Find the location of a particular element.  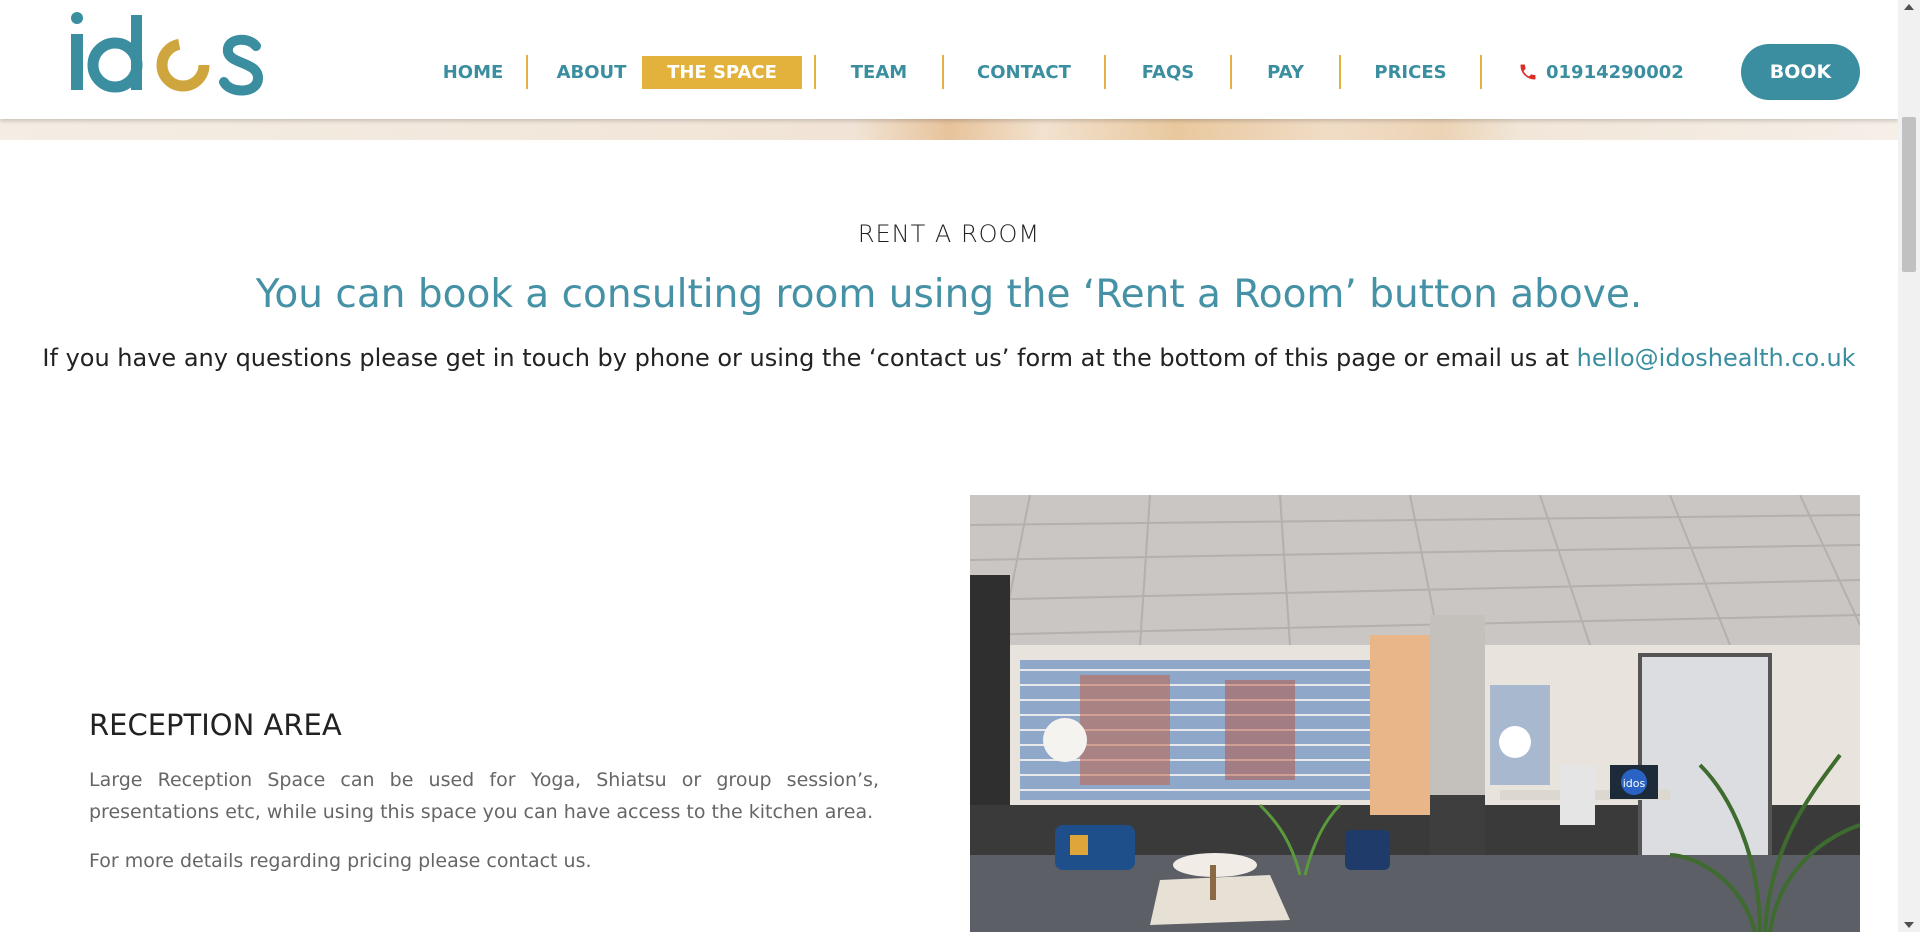

book-button: BOOK is located at coordinates (1800, 72).